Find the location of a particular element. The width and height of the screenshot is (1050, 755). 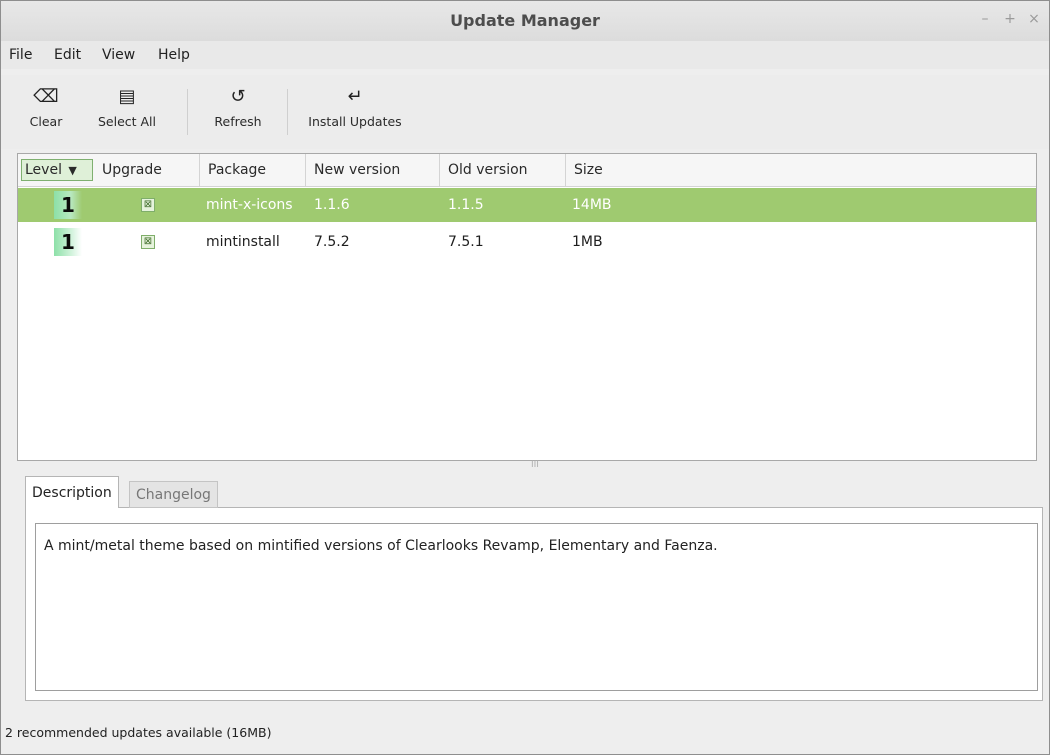

select-all-label: Select All is located at coordinates (127, 121).